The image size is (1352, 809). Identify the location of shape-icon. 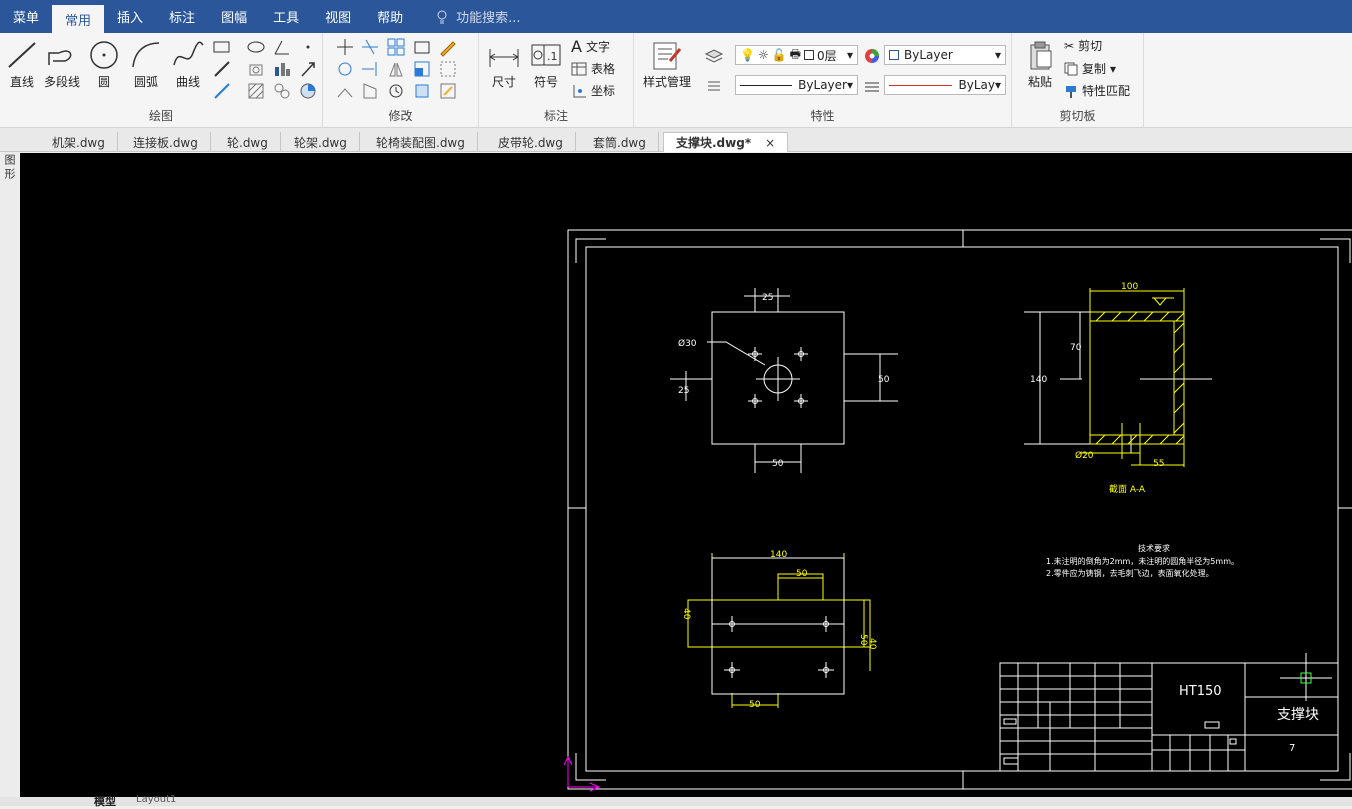
(256, 69).